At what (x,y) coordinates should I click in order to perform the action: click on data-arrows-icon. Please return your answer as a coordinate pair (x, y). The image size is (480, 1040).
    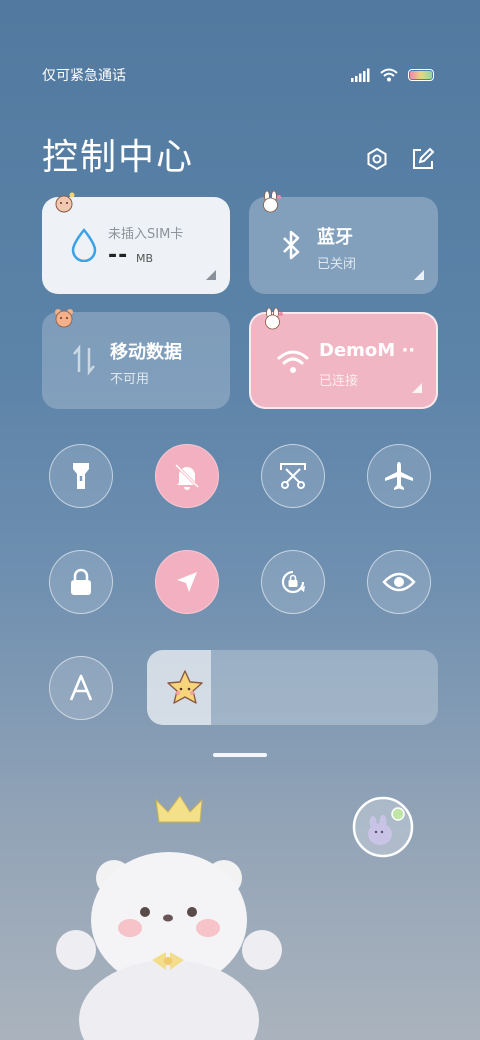
    Looking at the image, I should click on (84, 360).